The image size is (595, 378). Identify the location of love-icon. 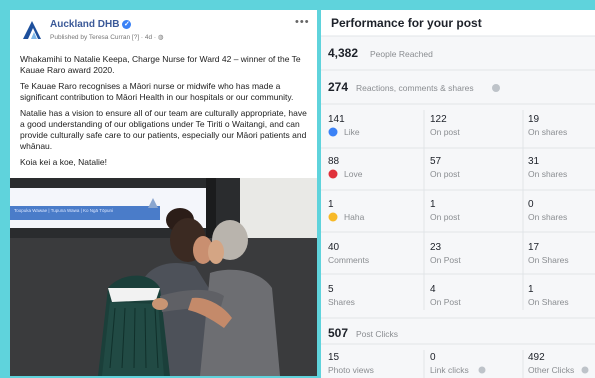
(333, 174).